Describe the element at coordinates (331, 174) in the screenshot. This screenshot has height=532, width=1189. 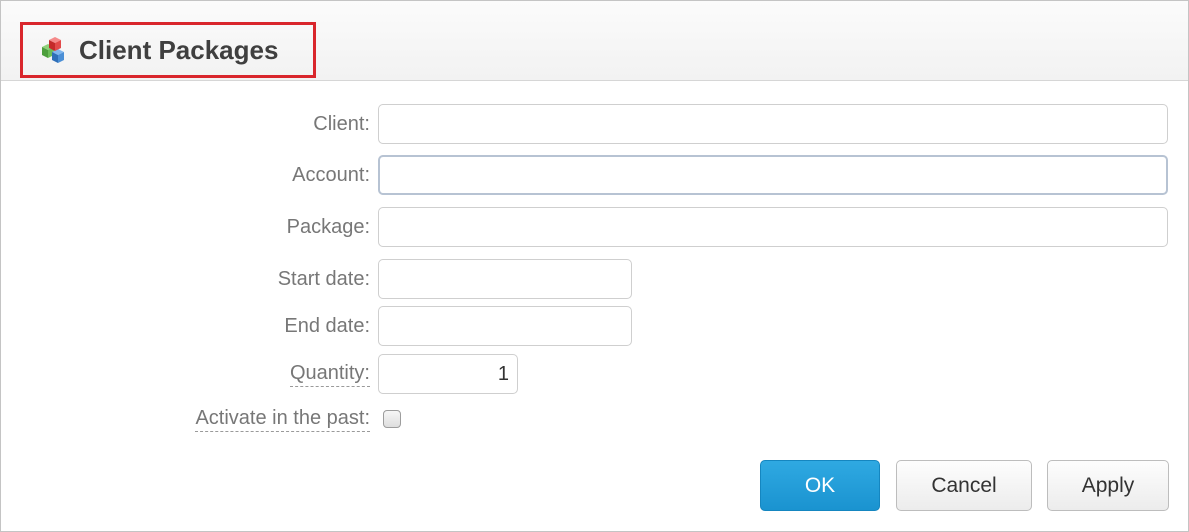
I see `account-label: Account:` at that location.